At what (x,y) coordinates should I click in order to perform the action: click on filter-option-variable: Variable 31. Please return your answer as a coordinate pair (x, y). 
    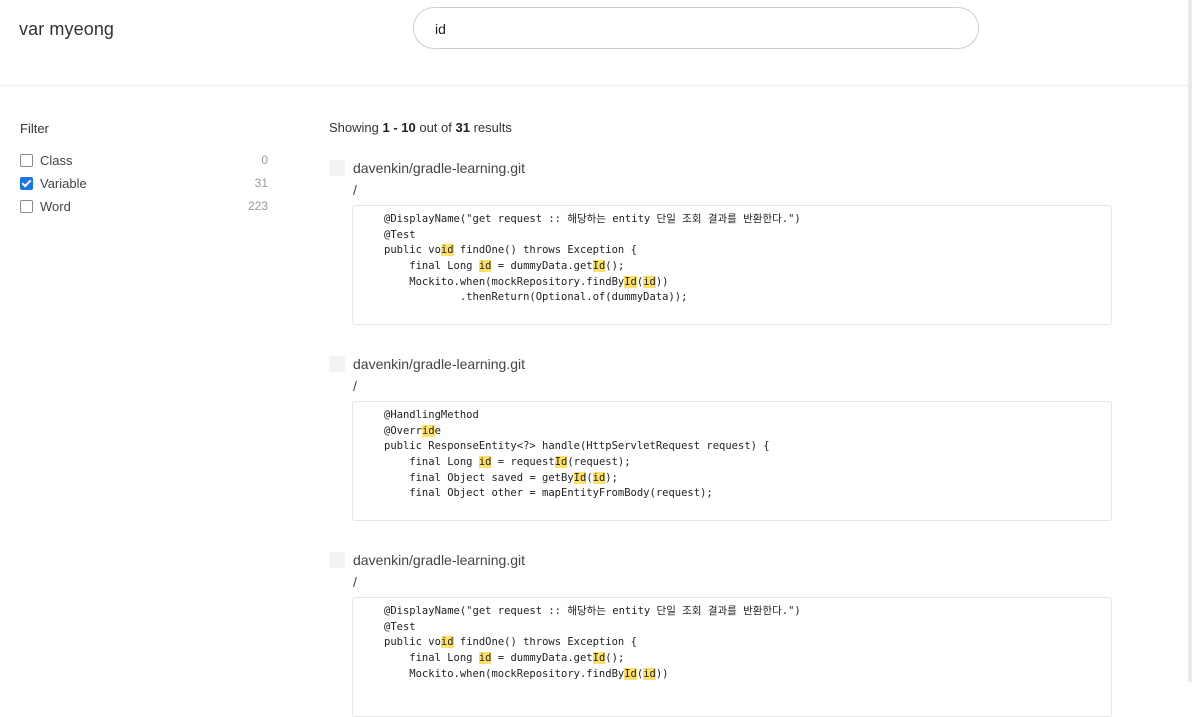
    Looking at the image, I should click on (144, 185).